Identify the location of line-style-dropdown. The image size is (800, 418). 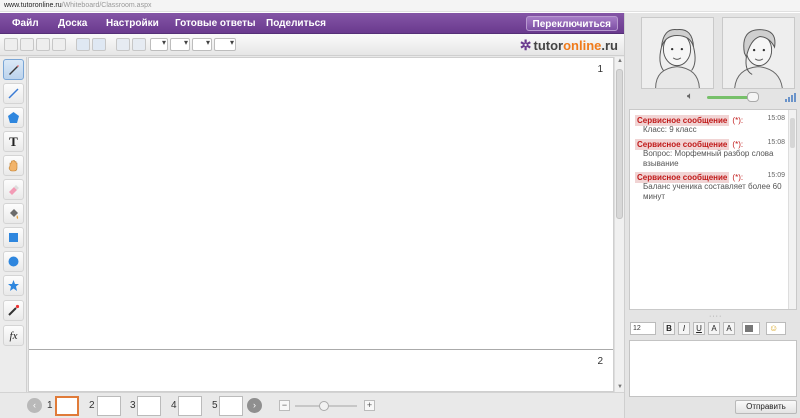
(225, 44).